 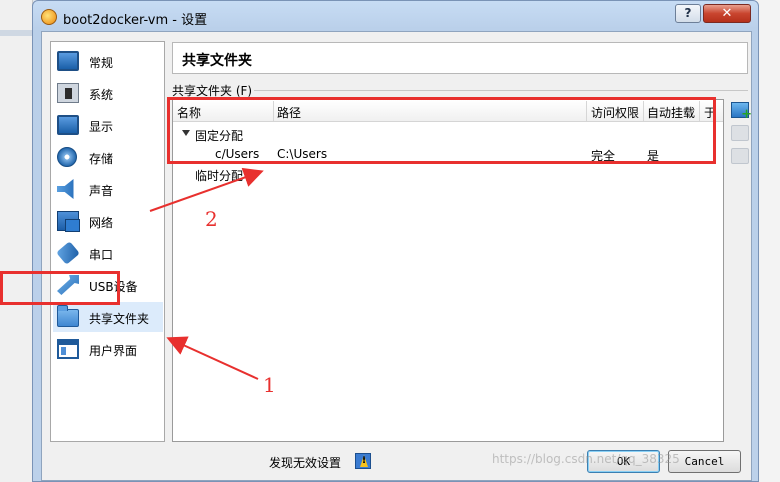 What do you see at coordinates (101, 127) in the screenshot?
I see `nav-item-label: 显示` at bounding box center [101, 127].